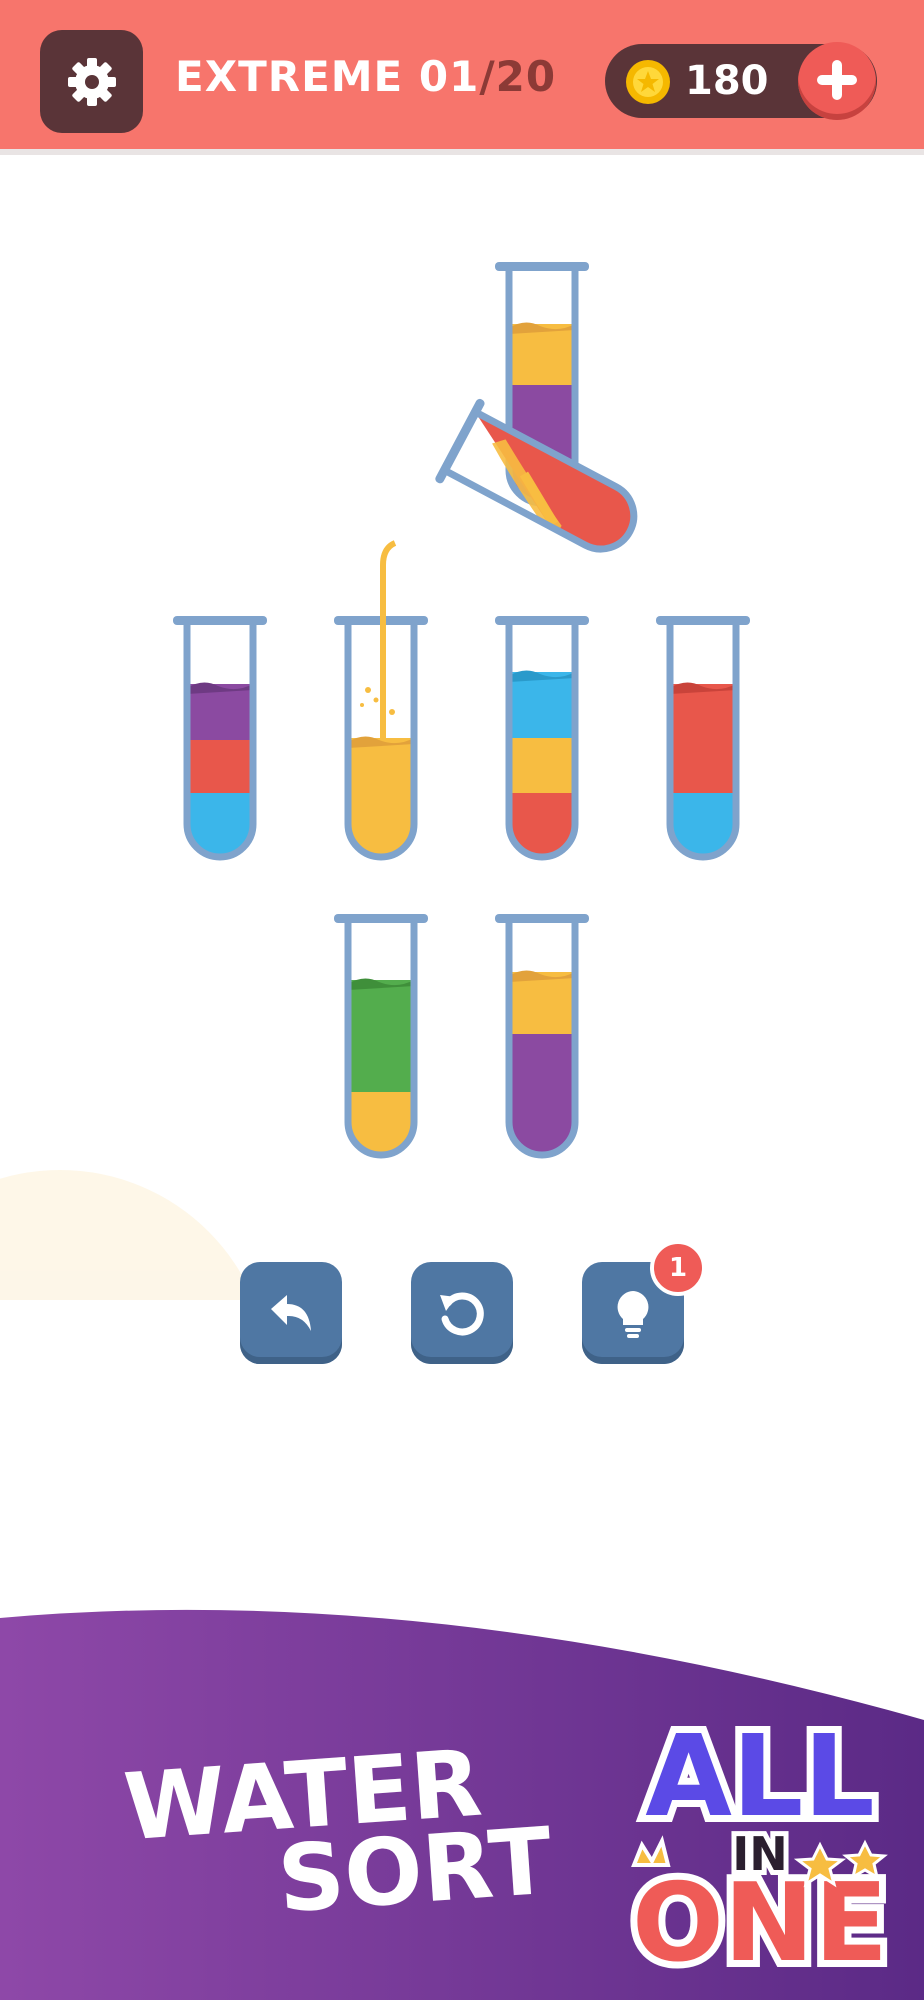 The width and height of the screenshot is (924, 2000). Describe the element at coordinates (415, 1870) in the screenshot. I see `game-title-line2: SORT` at that location.